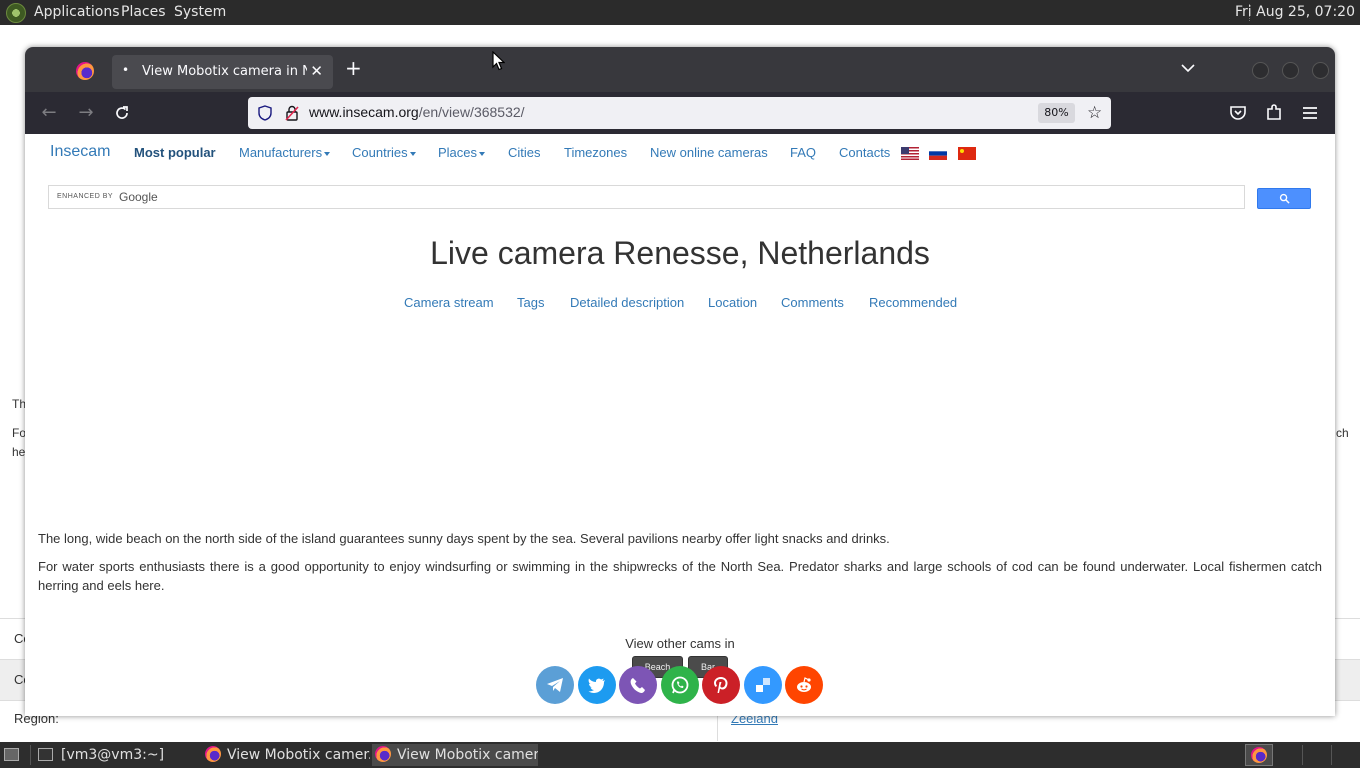 This screenshot has width=1360, height=768. Describe the element at coordinates (1295, 12) in the screenshot. I see `panel-clock: Fri Aug 25, 07:20` at that location.